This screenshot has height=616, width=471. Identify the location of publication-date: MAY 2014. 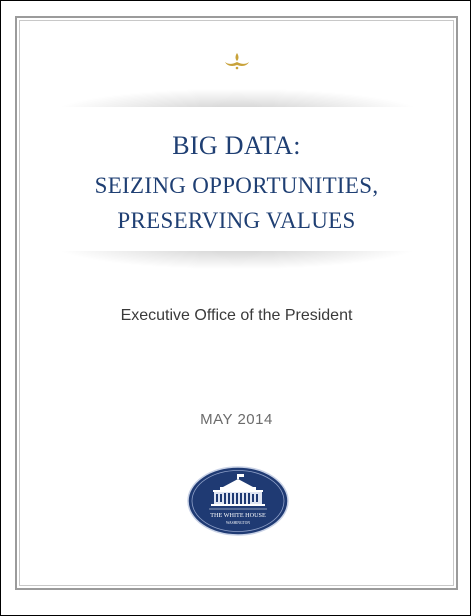
(236, 419).